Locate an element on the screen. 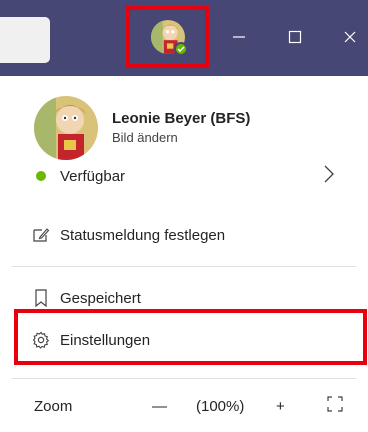  bookmark-icon is located at coordinates (41, 298).